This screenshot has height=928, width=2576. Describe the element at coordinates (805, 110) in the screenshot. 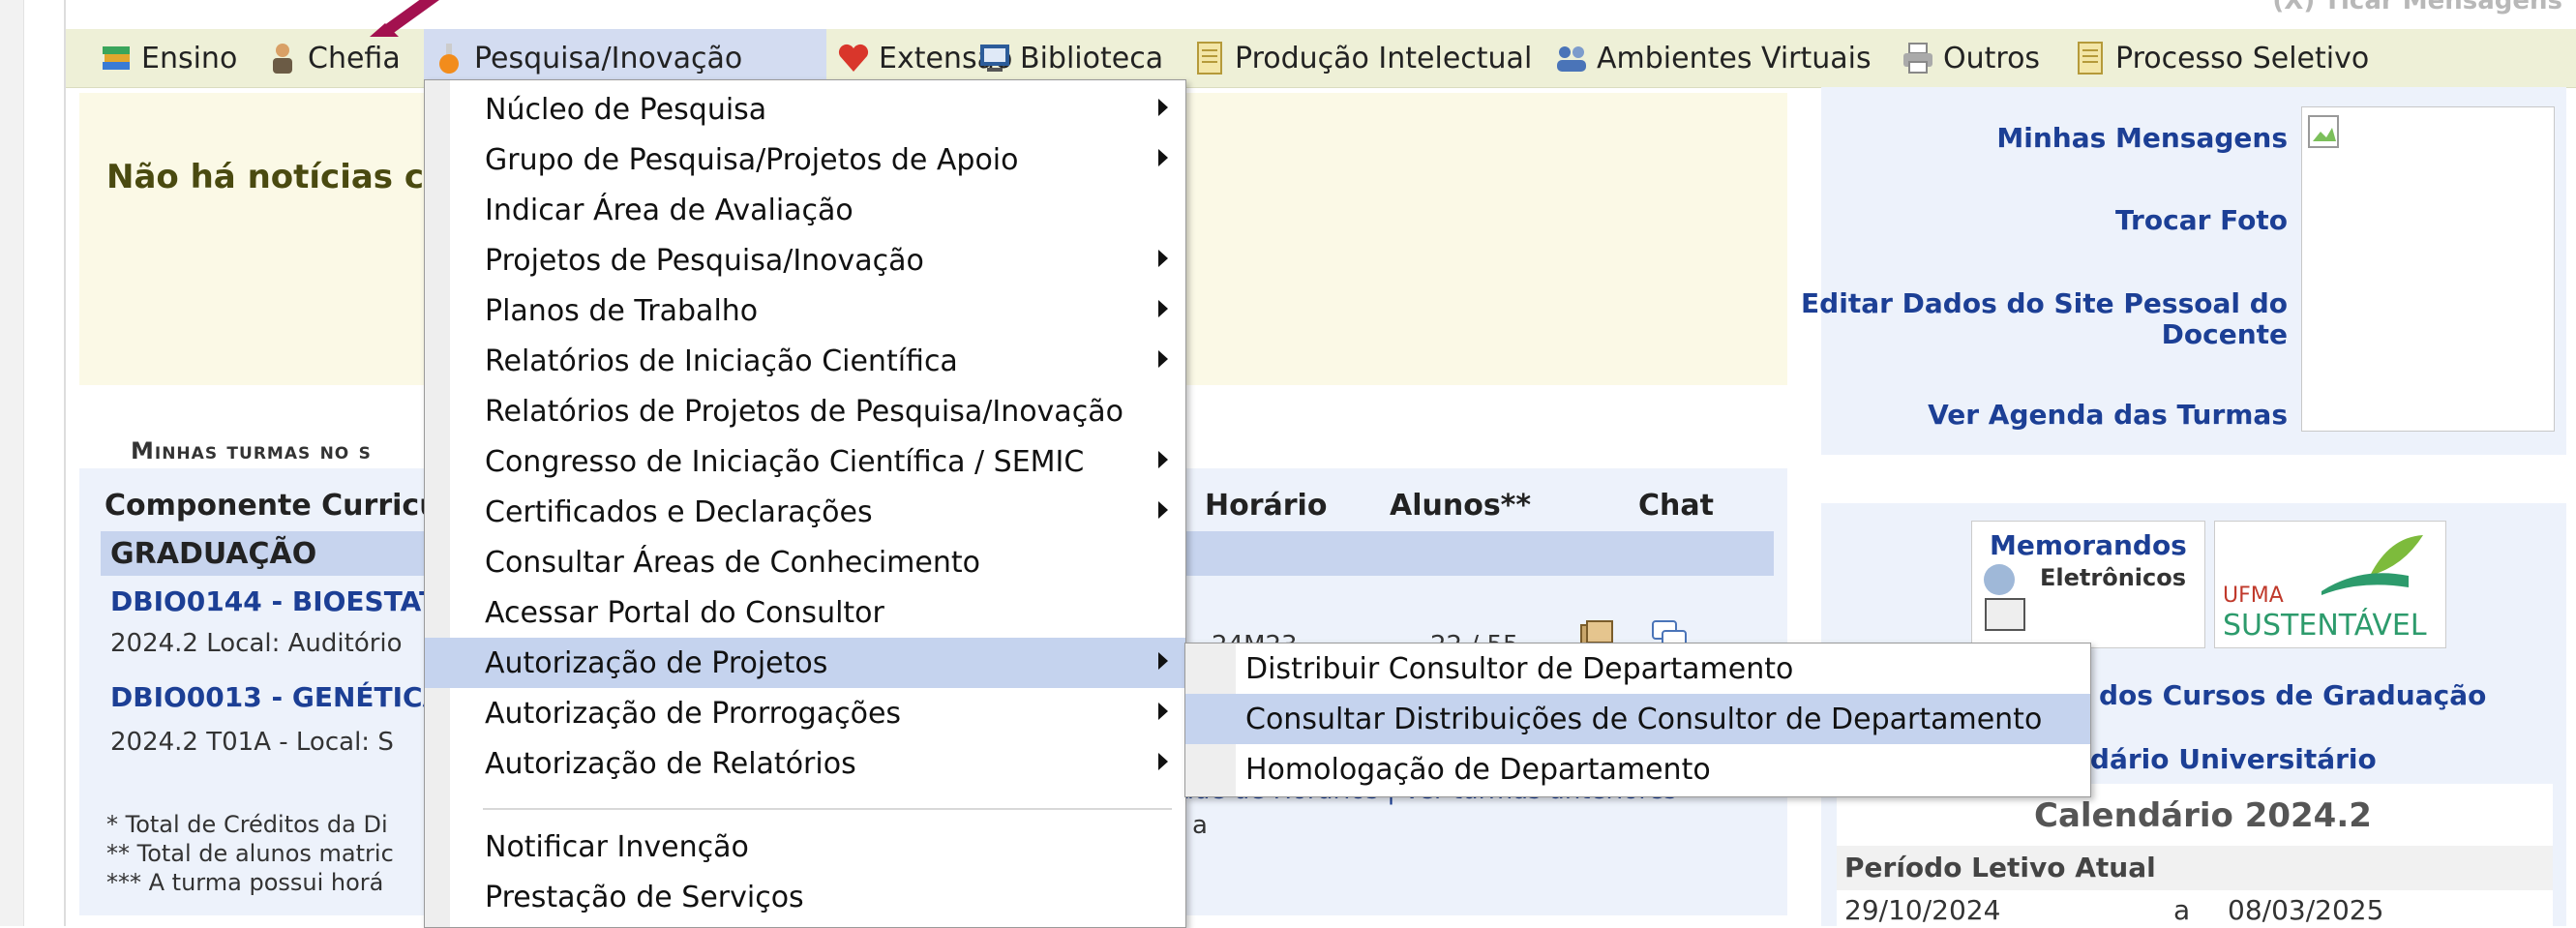

I see `menu-item-nucleo-pesquisa: Núcleo de Pesquisa` at that location.